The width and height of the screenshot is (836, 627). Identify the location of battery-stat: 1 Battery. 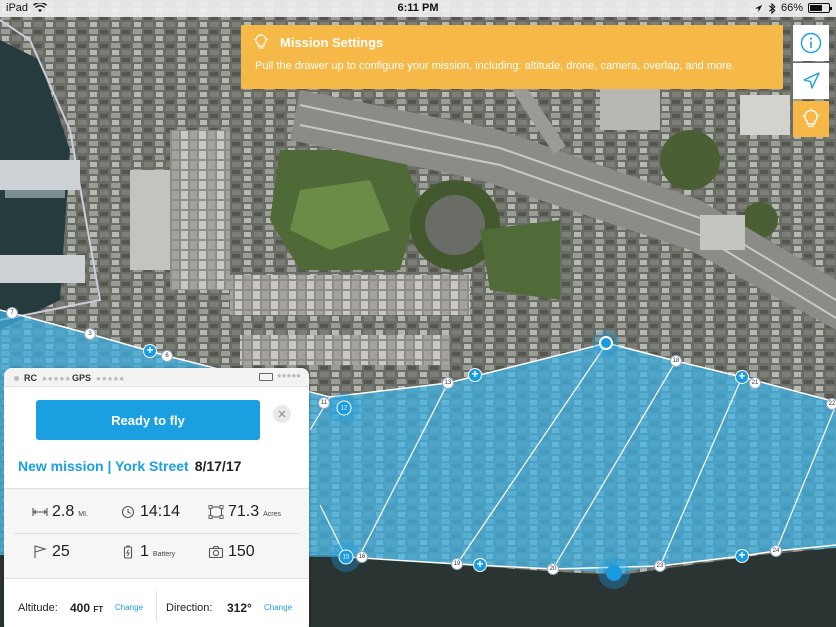
(147, 552).